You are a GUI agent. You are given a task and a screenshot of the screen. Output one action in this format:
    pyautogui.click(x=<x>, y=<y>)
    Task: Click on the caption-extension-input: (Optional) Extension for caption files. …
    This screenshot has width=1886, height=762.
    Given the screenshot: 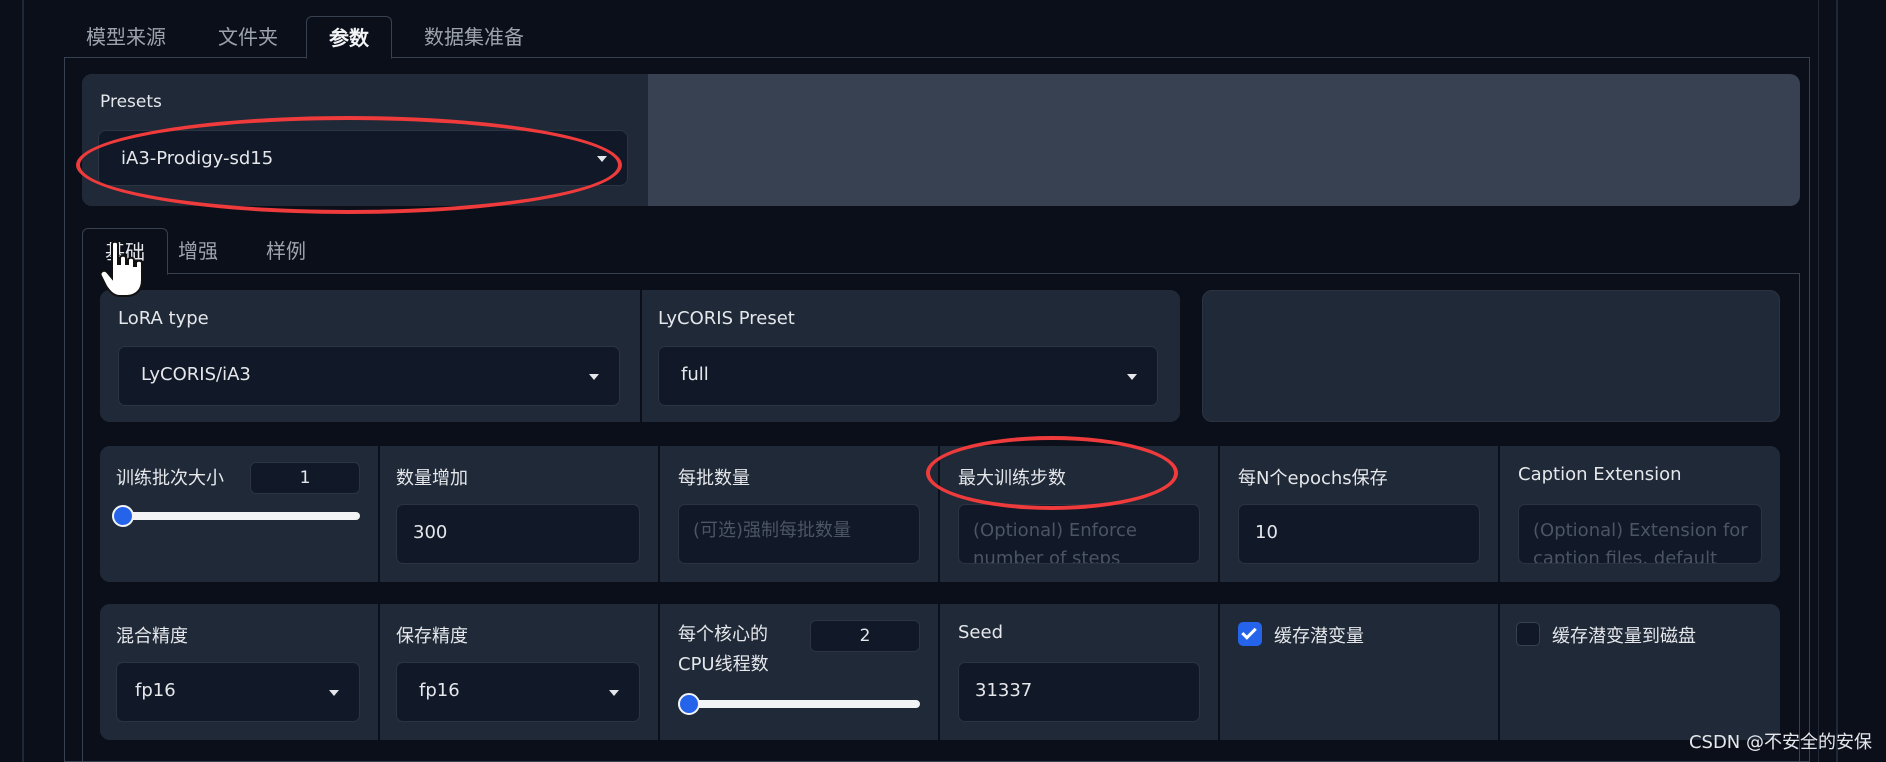 What is the action you would take?
    pyautogui.click(x=1640, y=534)
    